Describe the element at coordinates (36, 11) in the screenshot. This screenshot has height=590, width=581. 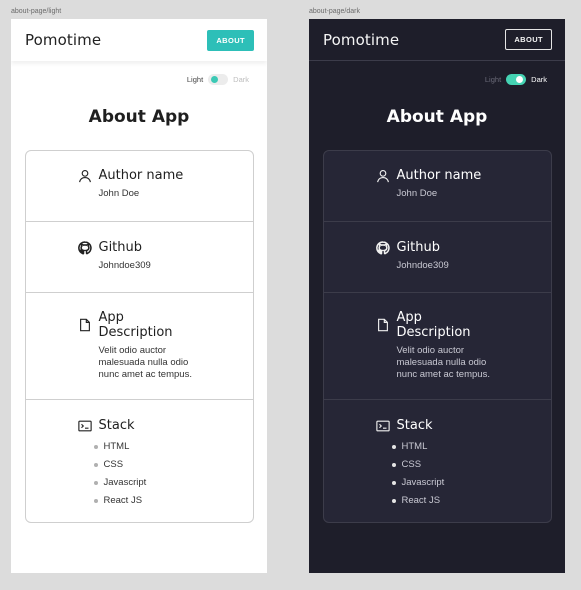
I see `artboard-label-light: about-page/light` at that location.